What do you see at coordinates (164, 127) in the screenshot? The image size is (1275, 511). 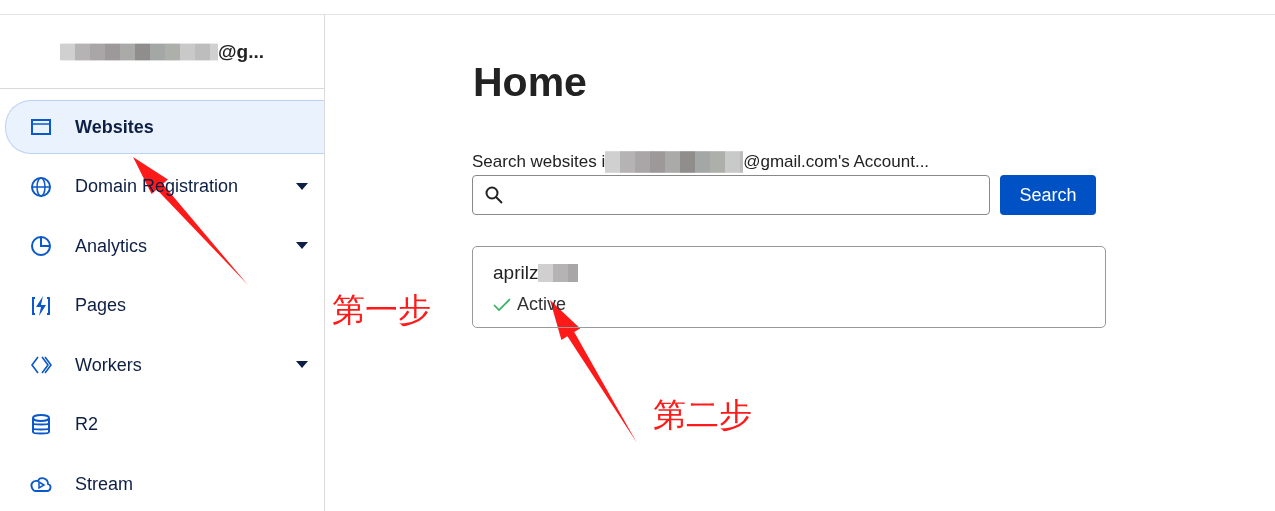 I see `sidebar-item: Websites` at bounding box center [164, 127].